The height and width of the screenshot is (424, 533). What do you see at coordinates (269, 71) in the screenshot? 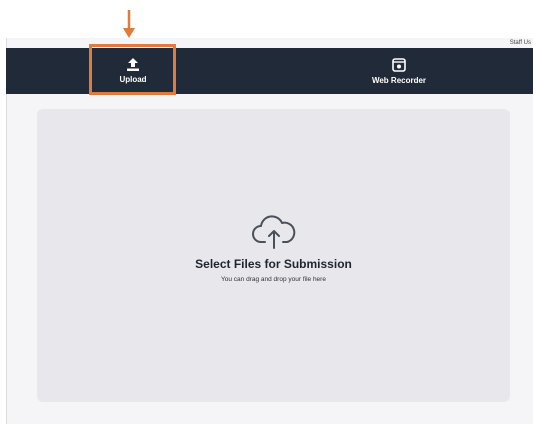
I see `top-navigation-bar: Upload Web Recorder` at bounding box center [269, 71].